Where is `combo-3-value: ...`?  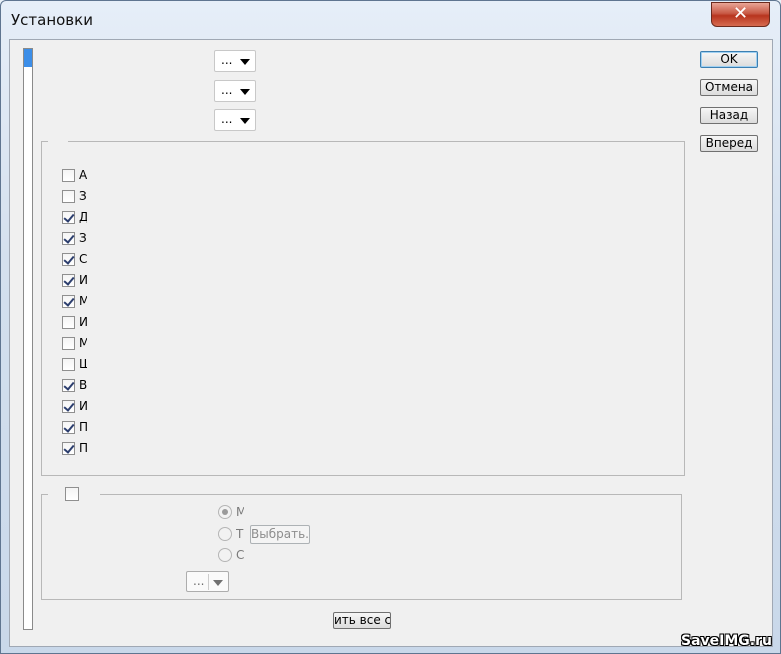
combo-3-value: ... is located at coordinates (227, 119).